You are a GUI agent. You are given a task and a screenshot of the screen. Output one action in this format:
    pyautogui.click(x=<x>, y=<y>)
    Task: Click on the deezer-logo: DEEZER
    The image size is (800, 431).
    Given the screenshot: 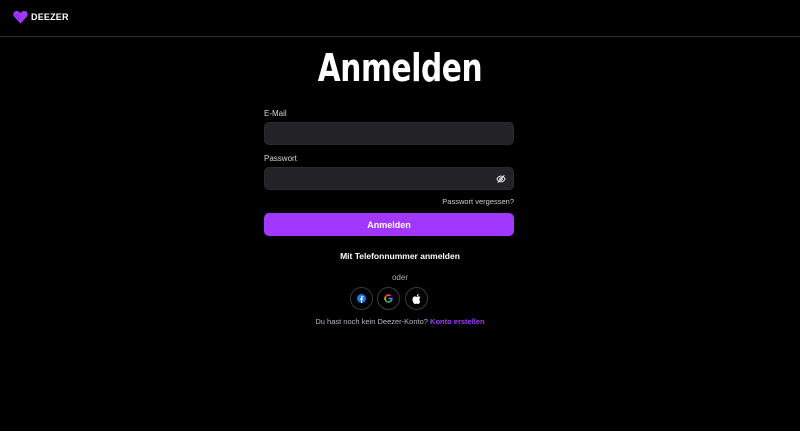 What is the action you would take?
    pyautogui.click(x=41, y=17)
    